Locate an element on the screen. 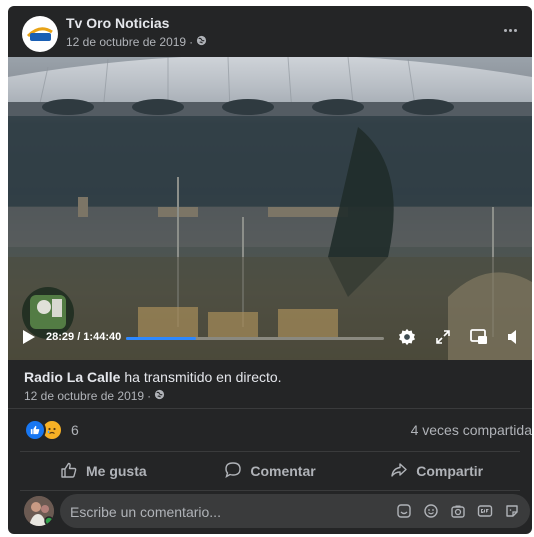 This screenshot has width=534, height=537. post-meta: 12 de octubre de 2019 · is located at coordinates (136, 42).